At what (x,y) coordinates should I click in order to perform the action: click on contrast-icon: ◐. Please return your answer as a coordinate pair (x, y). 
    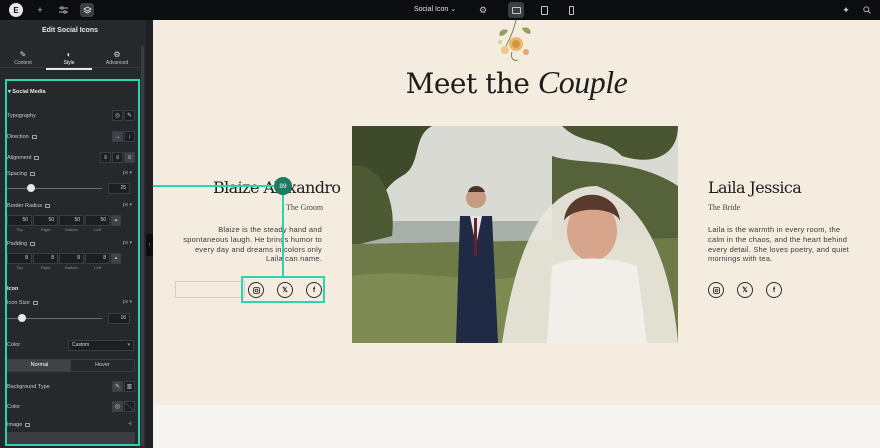
    Looking at the image, I should click on (69, 54).